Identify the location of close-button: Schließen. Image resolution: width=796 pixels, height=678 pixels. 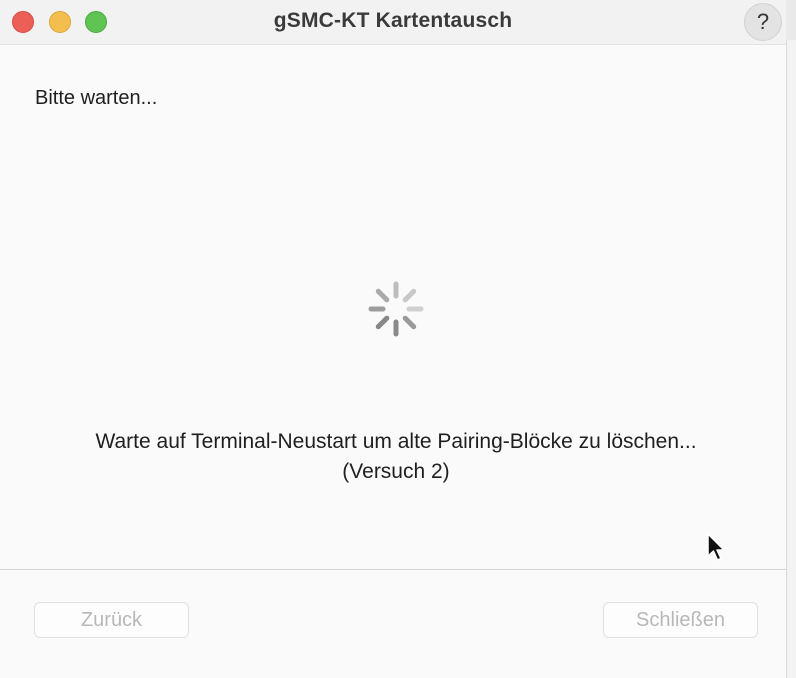
(680, 620).